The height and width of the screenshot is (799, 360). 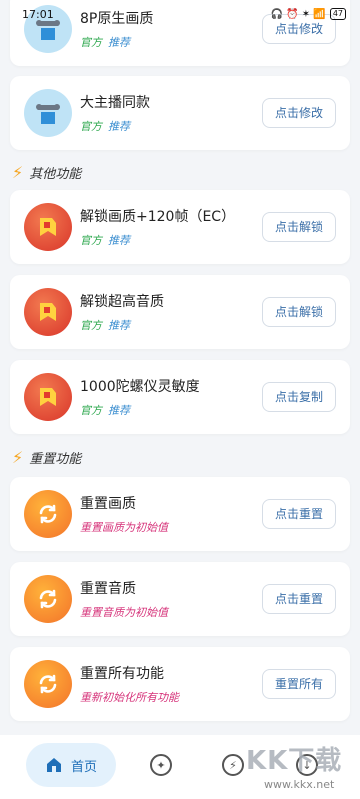 I want to click on feature-card-reset-quality: 重置画质 重置画质为初始值 点击重置, so click(x=180, y=514).